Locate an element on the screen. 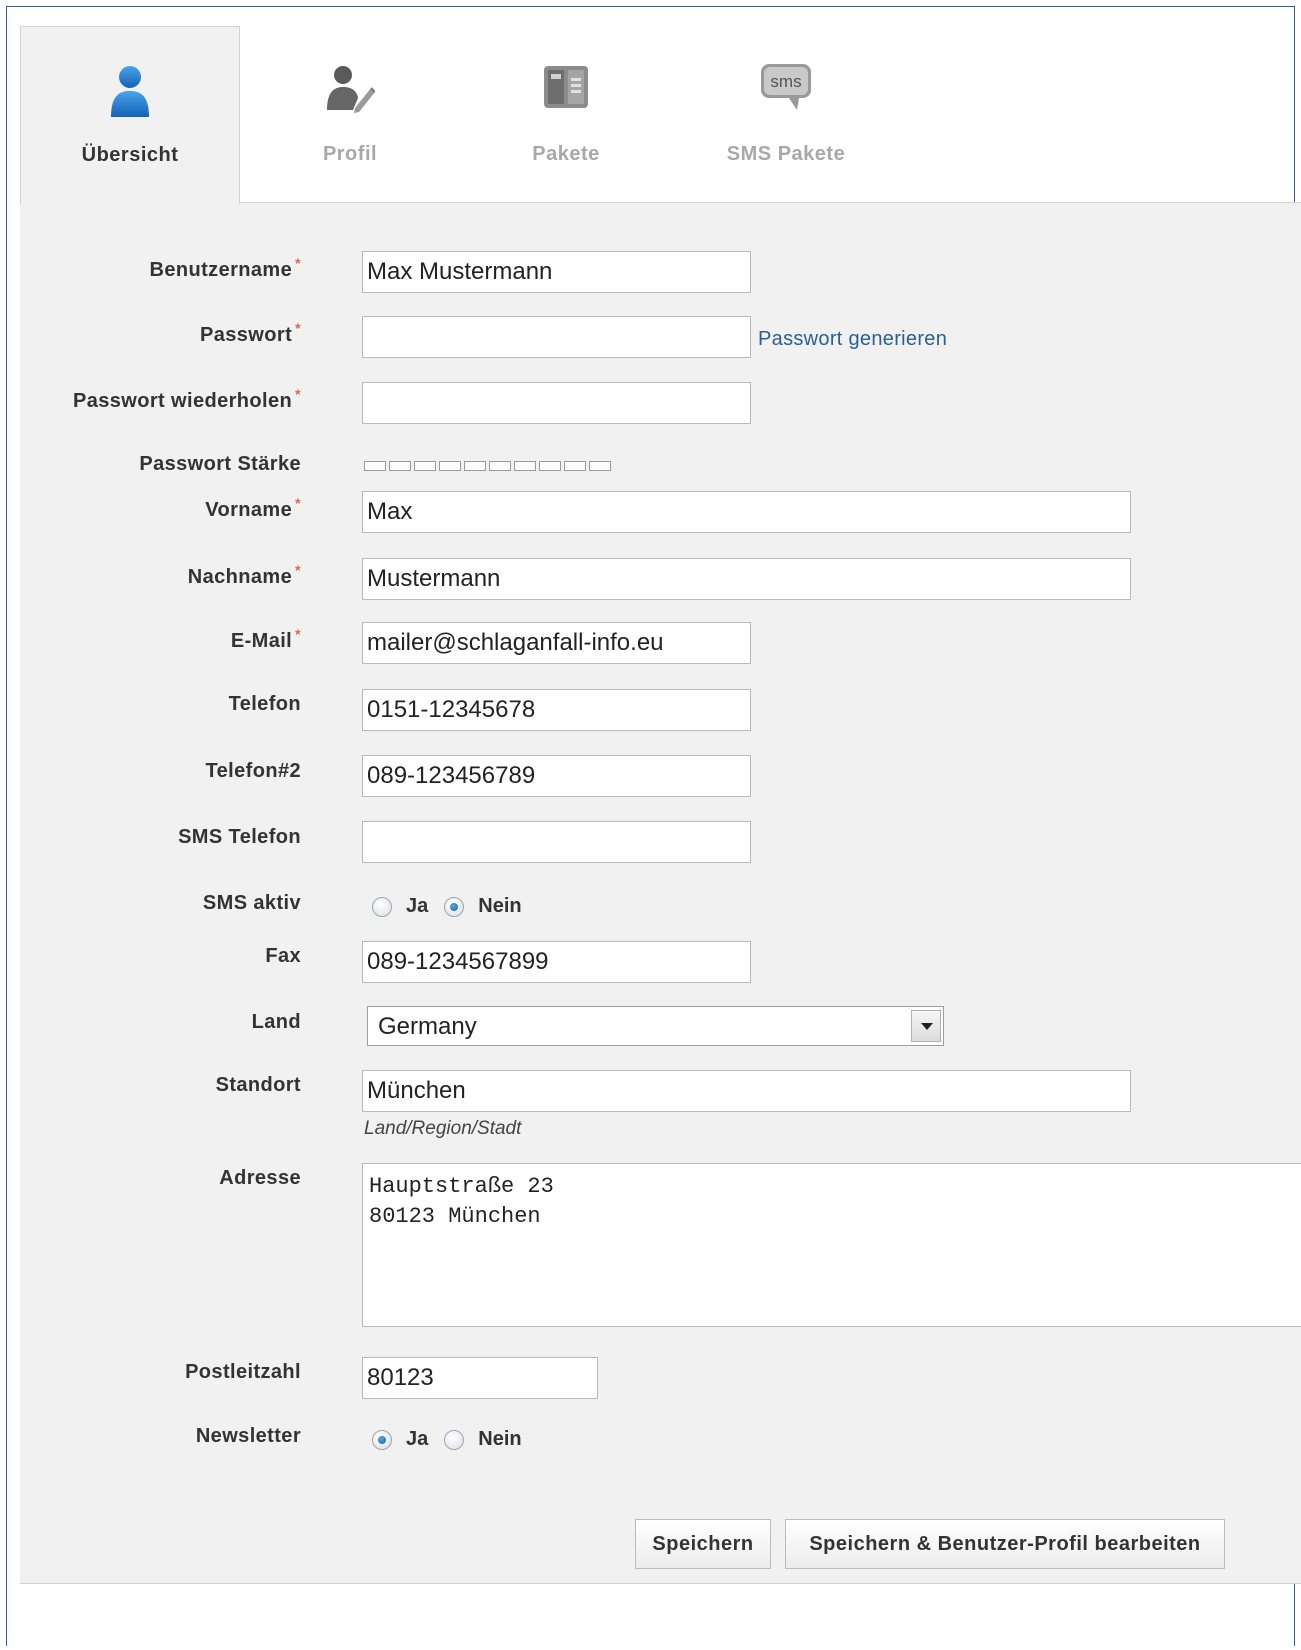 This screenshot has width=1301, height=1650. chevron-down-icon is located at coordinates (926, 1026).